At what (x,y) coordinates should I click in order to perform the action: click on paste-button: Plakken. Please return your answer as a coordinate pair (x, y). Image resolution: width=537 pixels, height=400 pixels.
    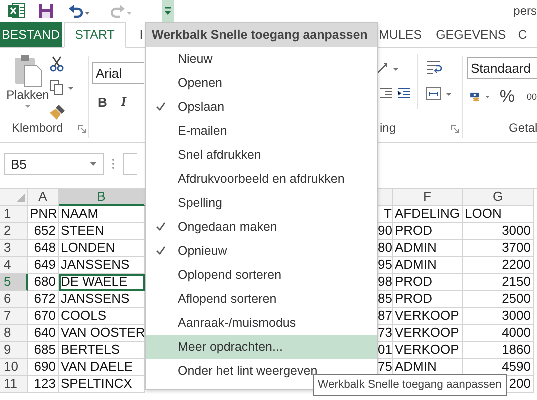
    Looking at the image, I should click on (28, 95).